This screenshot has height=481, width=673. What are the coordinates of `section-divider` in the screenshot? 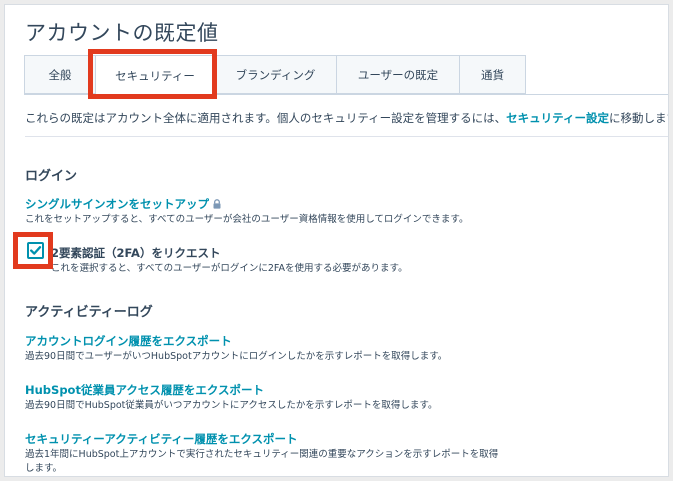 It's located at (346, 136).